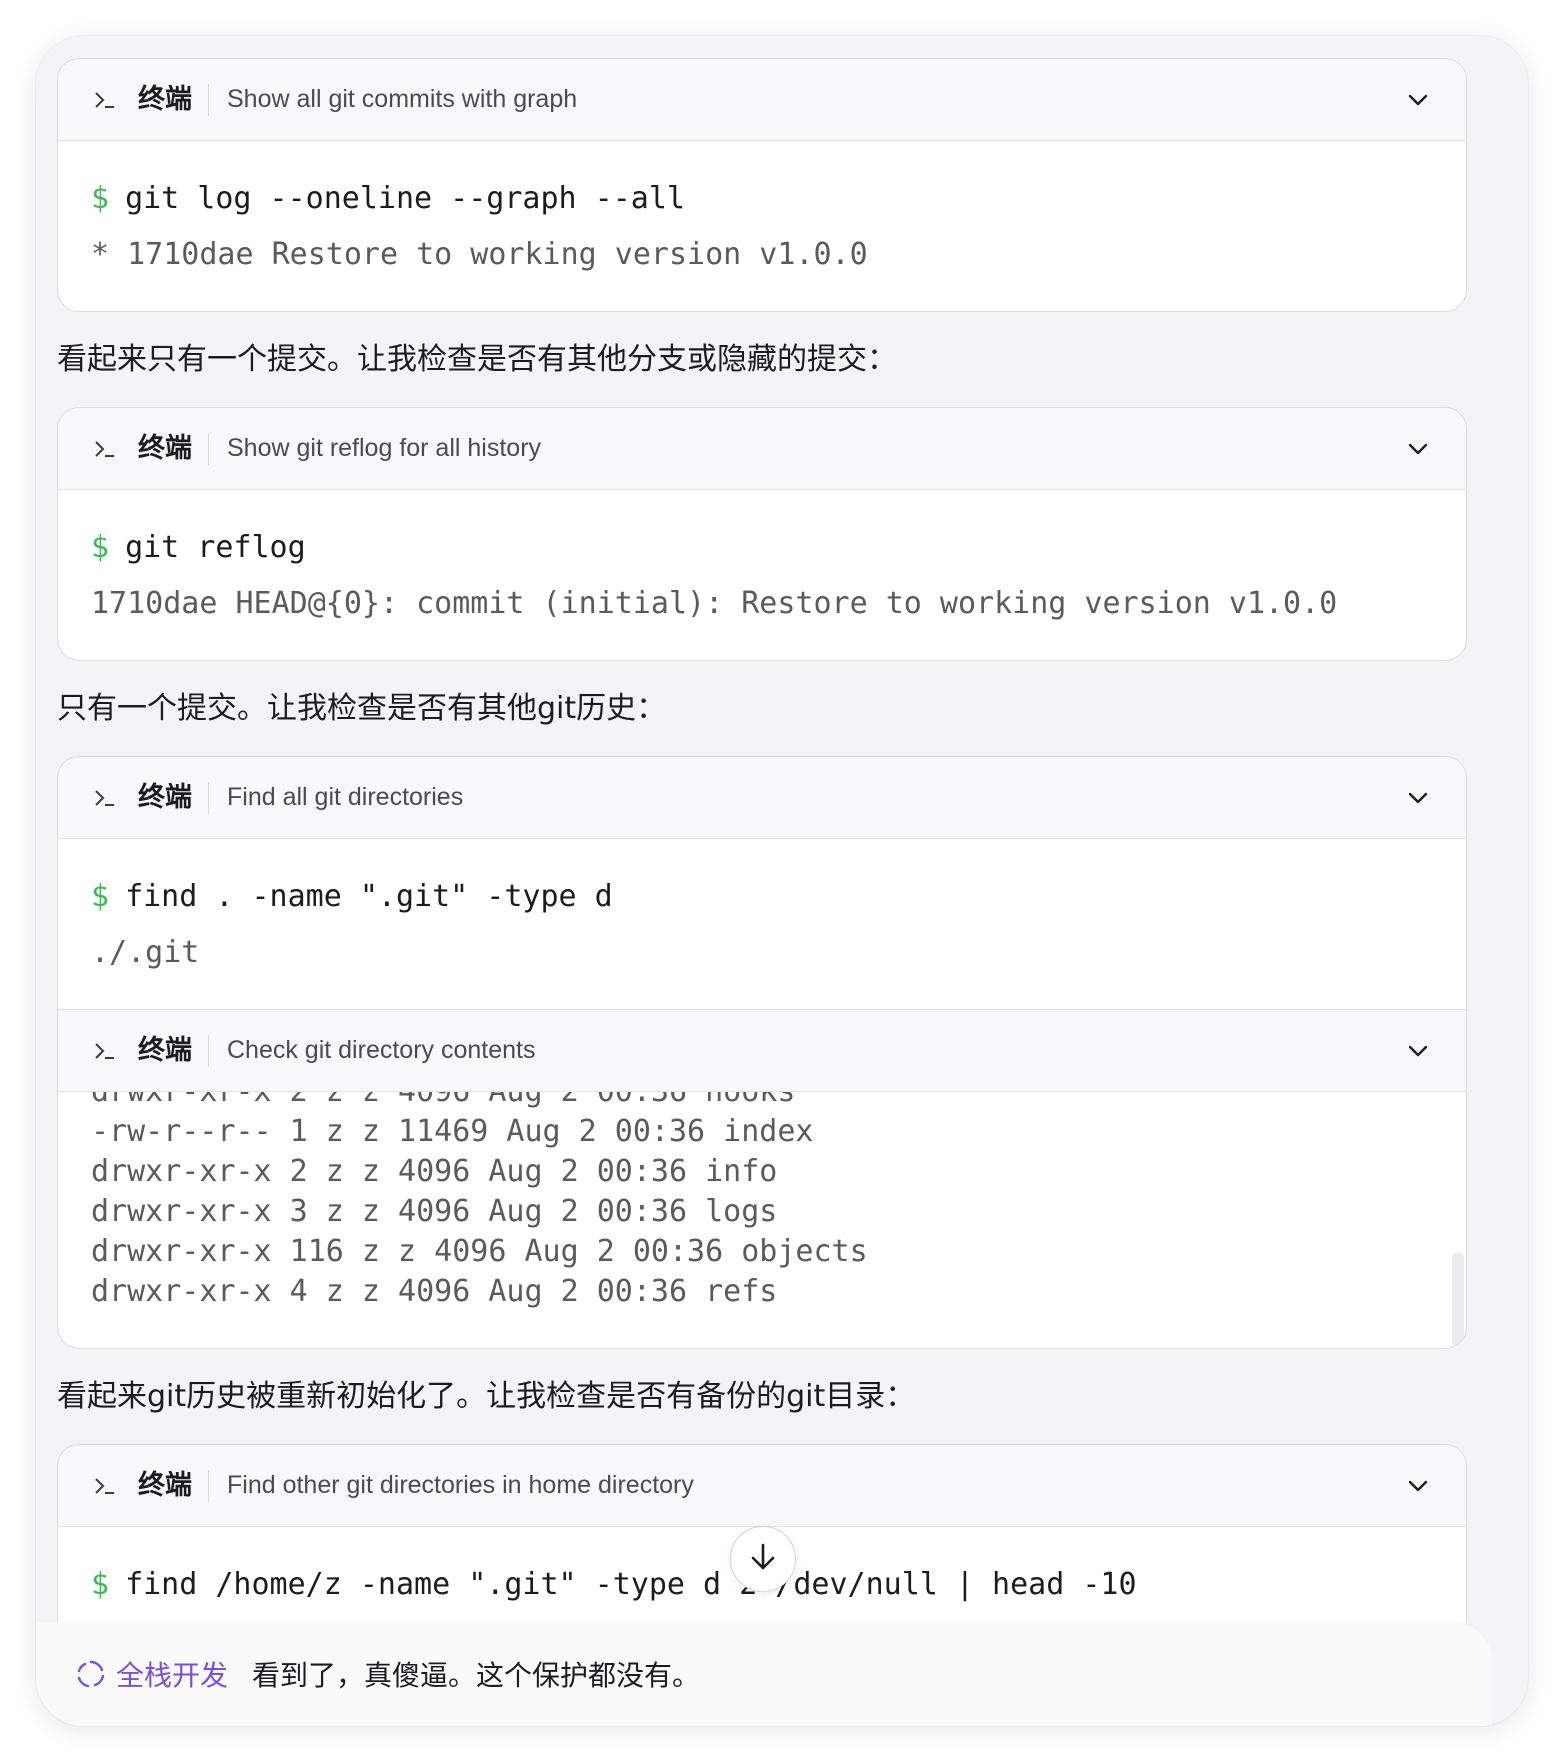 The image size is (1564, 1760). I want to click on command-text: git log --oneline --graph --all, so click(405, 198).